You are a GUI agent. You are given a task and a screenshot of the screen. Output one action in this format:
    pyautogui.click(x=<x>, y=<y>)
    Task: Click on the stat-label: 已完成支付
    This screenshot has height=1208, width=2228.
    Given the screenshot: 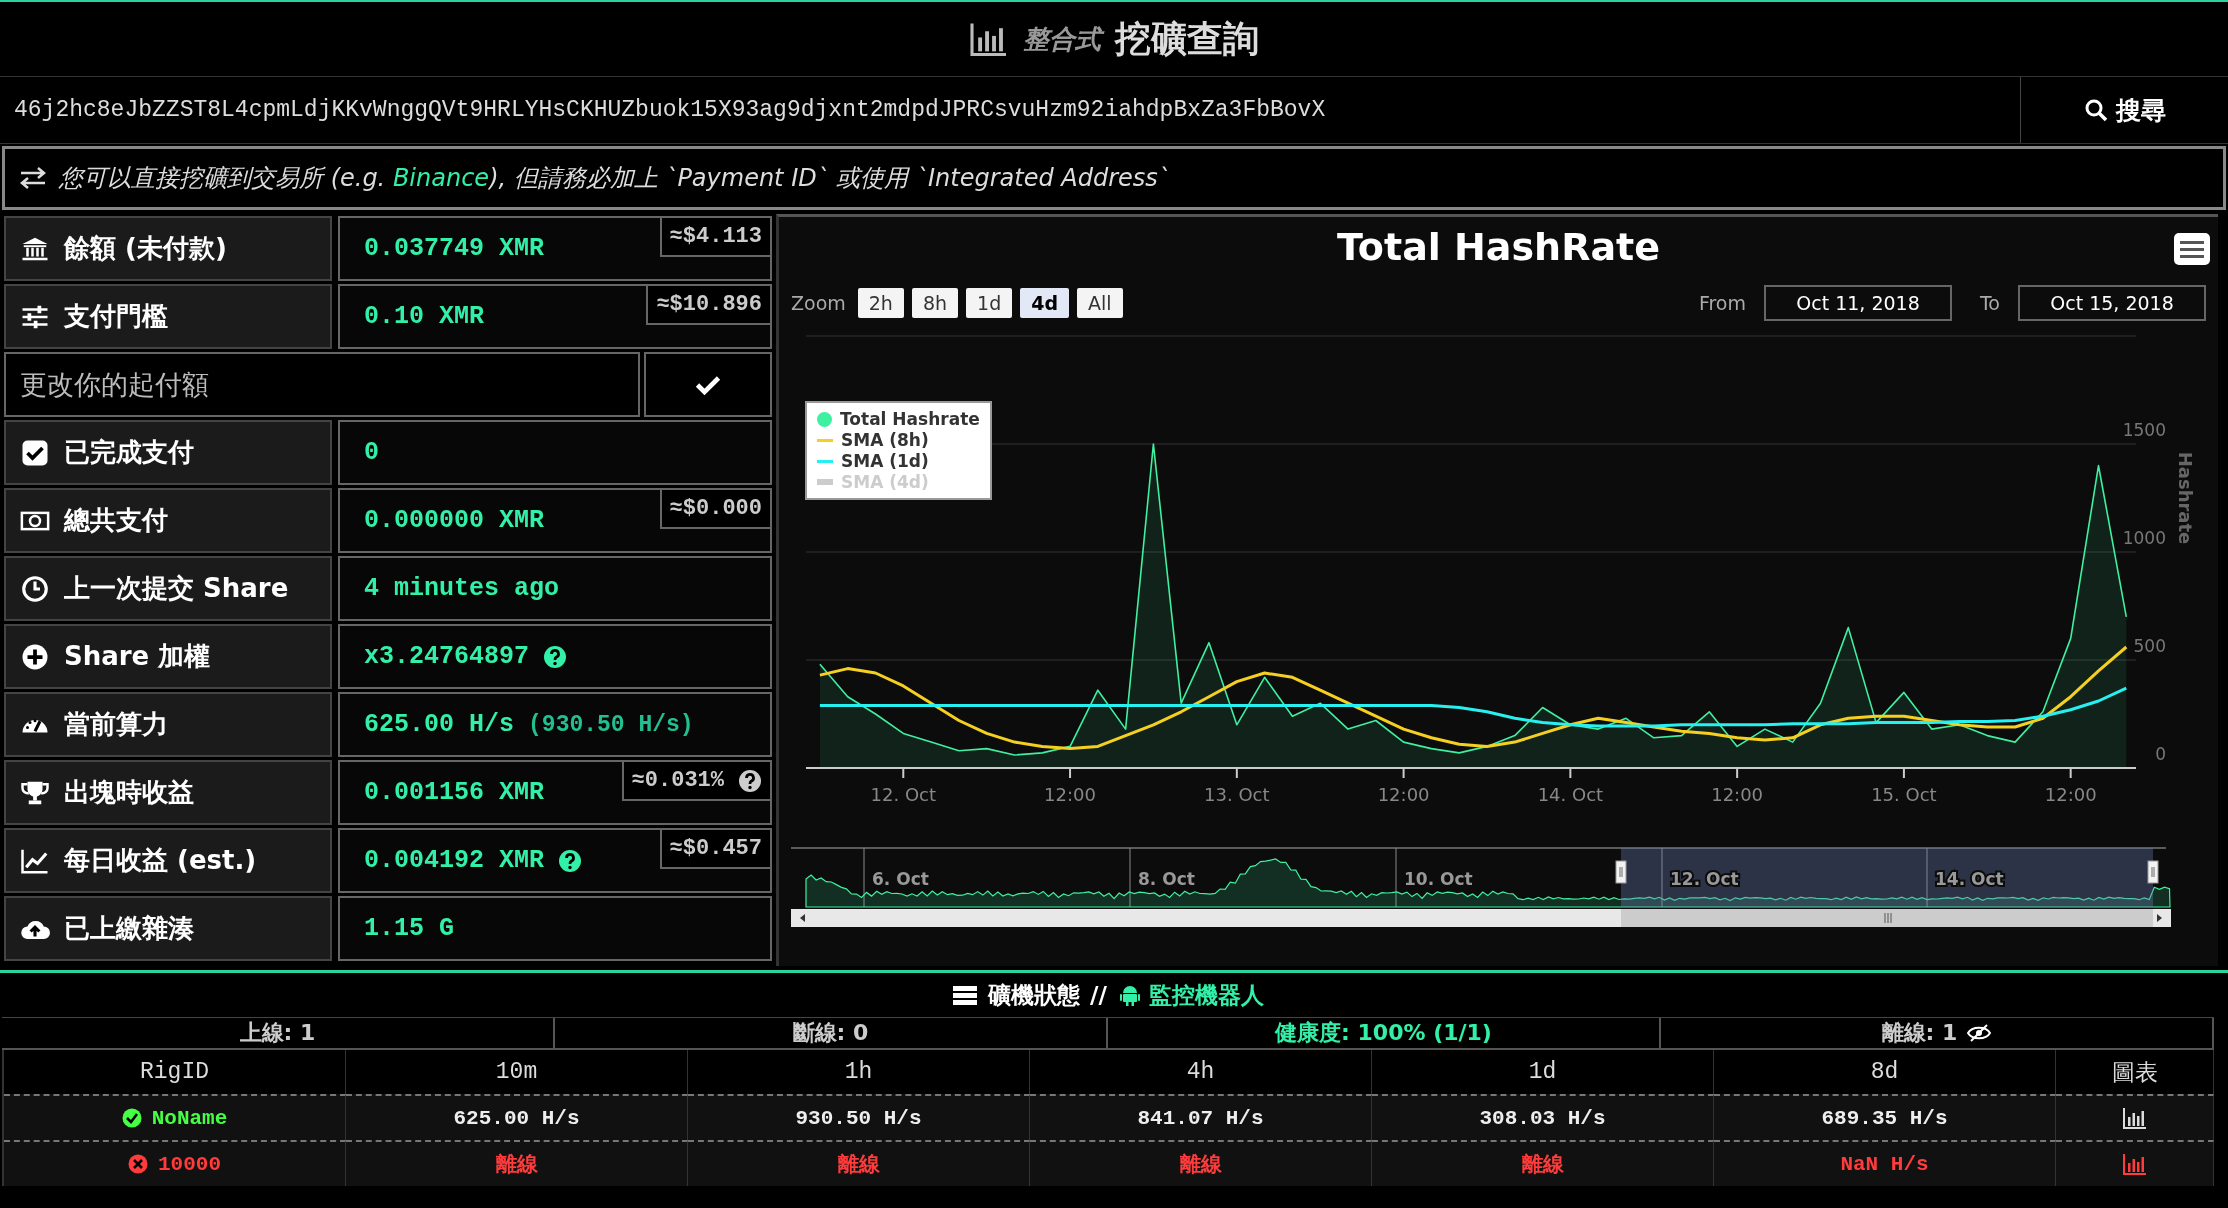 What is the action you would take?
    pyautogui.click(x=129, y=452)
    